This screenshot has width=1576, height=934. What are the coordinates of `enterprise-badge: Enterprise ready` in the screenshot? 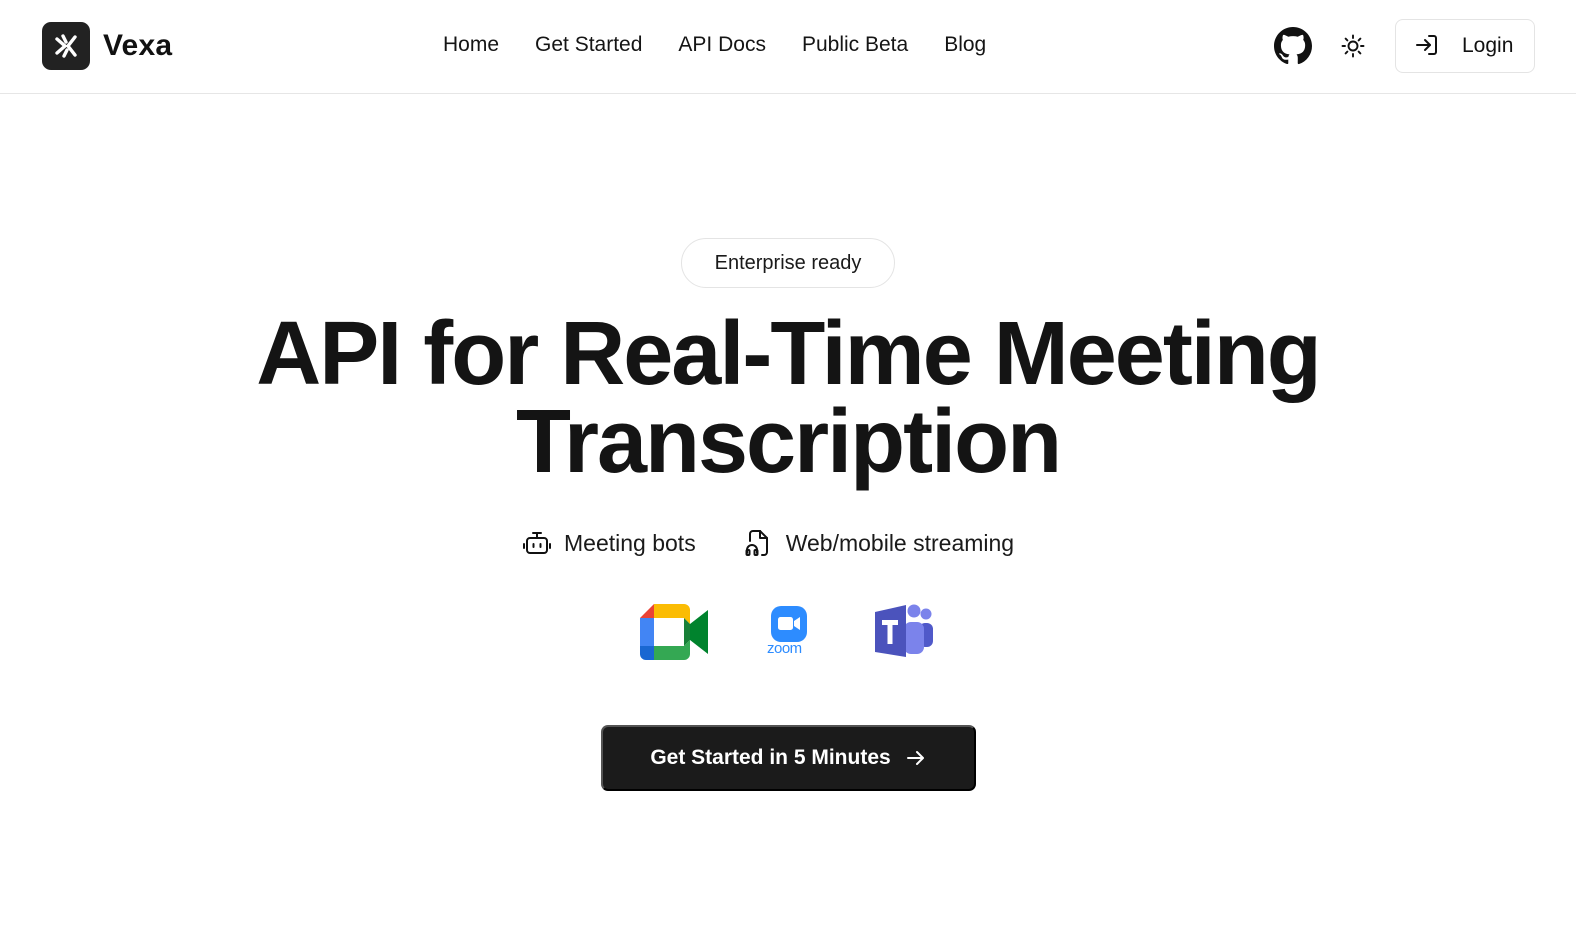 It's located at (788, 263).